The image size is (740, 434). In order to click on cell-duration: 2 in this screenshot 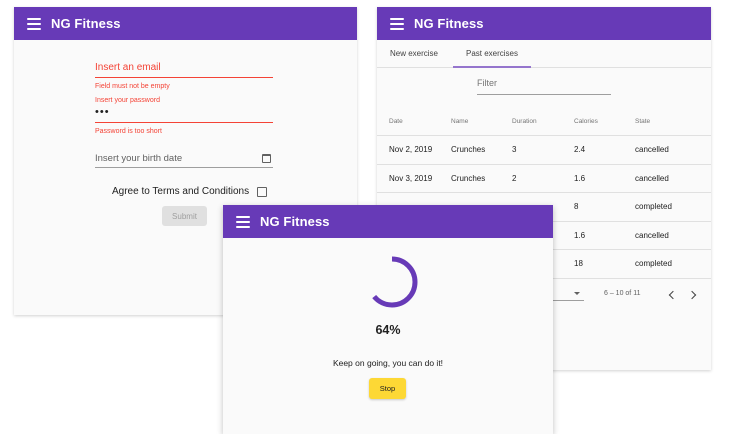, I will do `click(514, 178)`.